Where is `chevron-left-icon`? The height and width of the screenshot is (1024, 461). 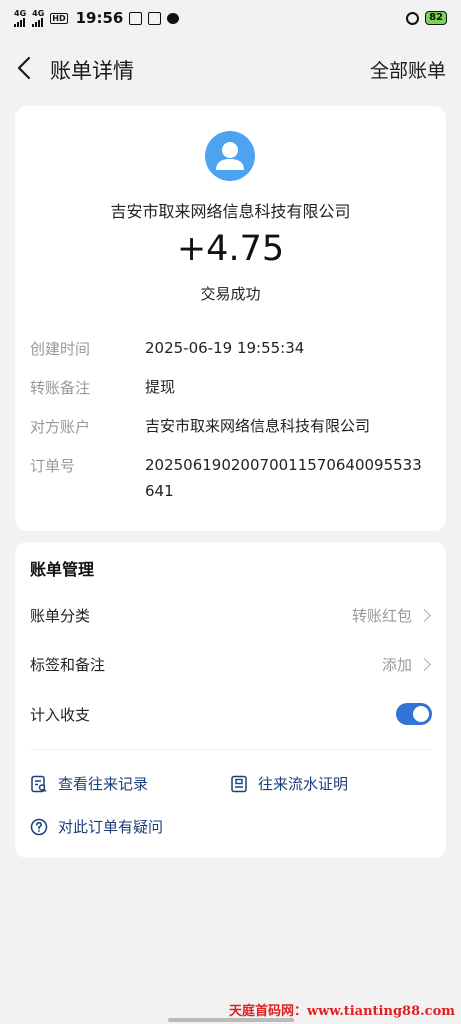 chevron-left-icon is located at coordinates (24, 68).